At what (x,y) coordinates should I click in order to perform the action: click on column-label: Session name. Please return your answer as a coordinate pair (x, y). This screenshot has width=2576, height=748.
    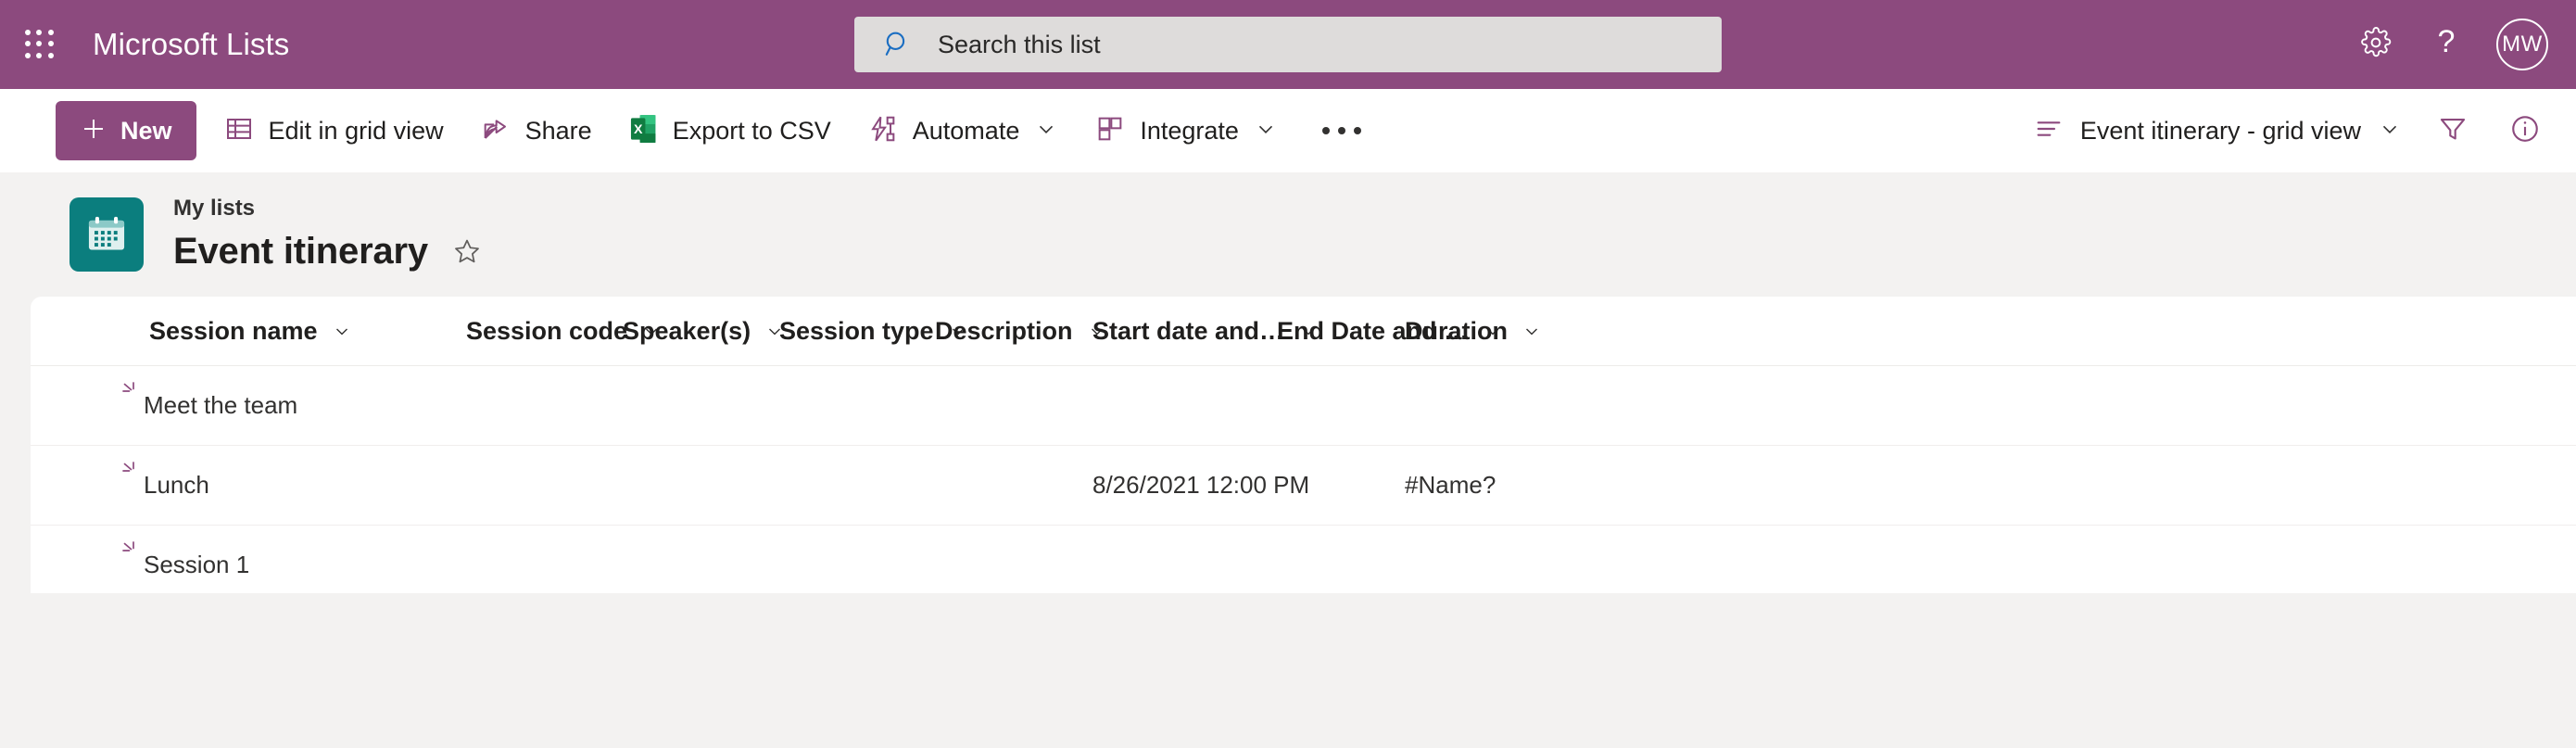
    Looking at the image, I should click on (234, 330).